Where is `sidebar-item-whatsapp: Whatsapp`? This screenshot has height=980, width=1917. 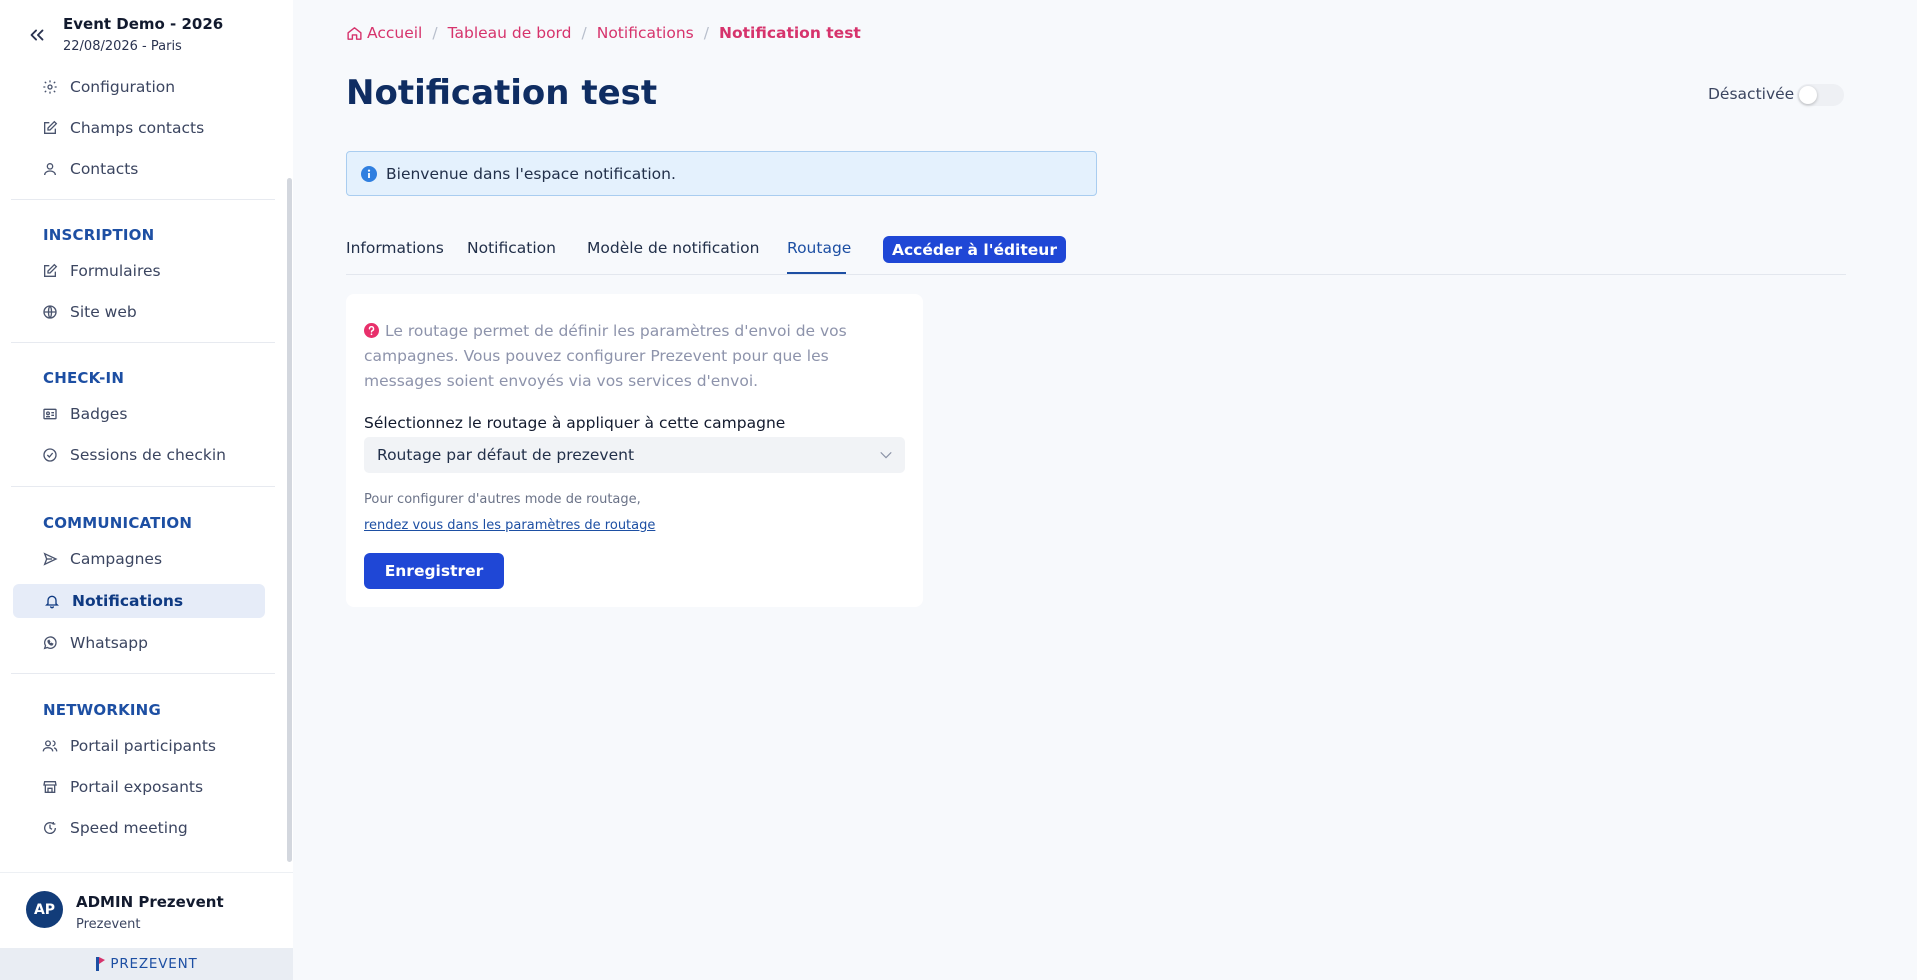 sidebar-item-whatsapp: Whatsapp is located at coordinates (139, 643).